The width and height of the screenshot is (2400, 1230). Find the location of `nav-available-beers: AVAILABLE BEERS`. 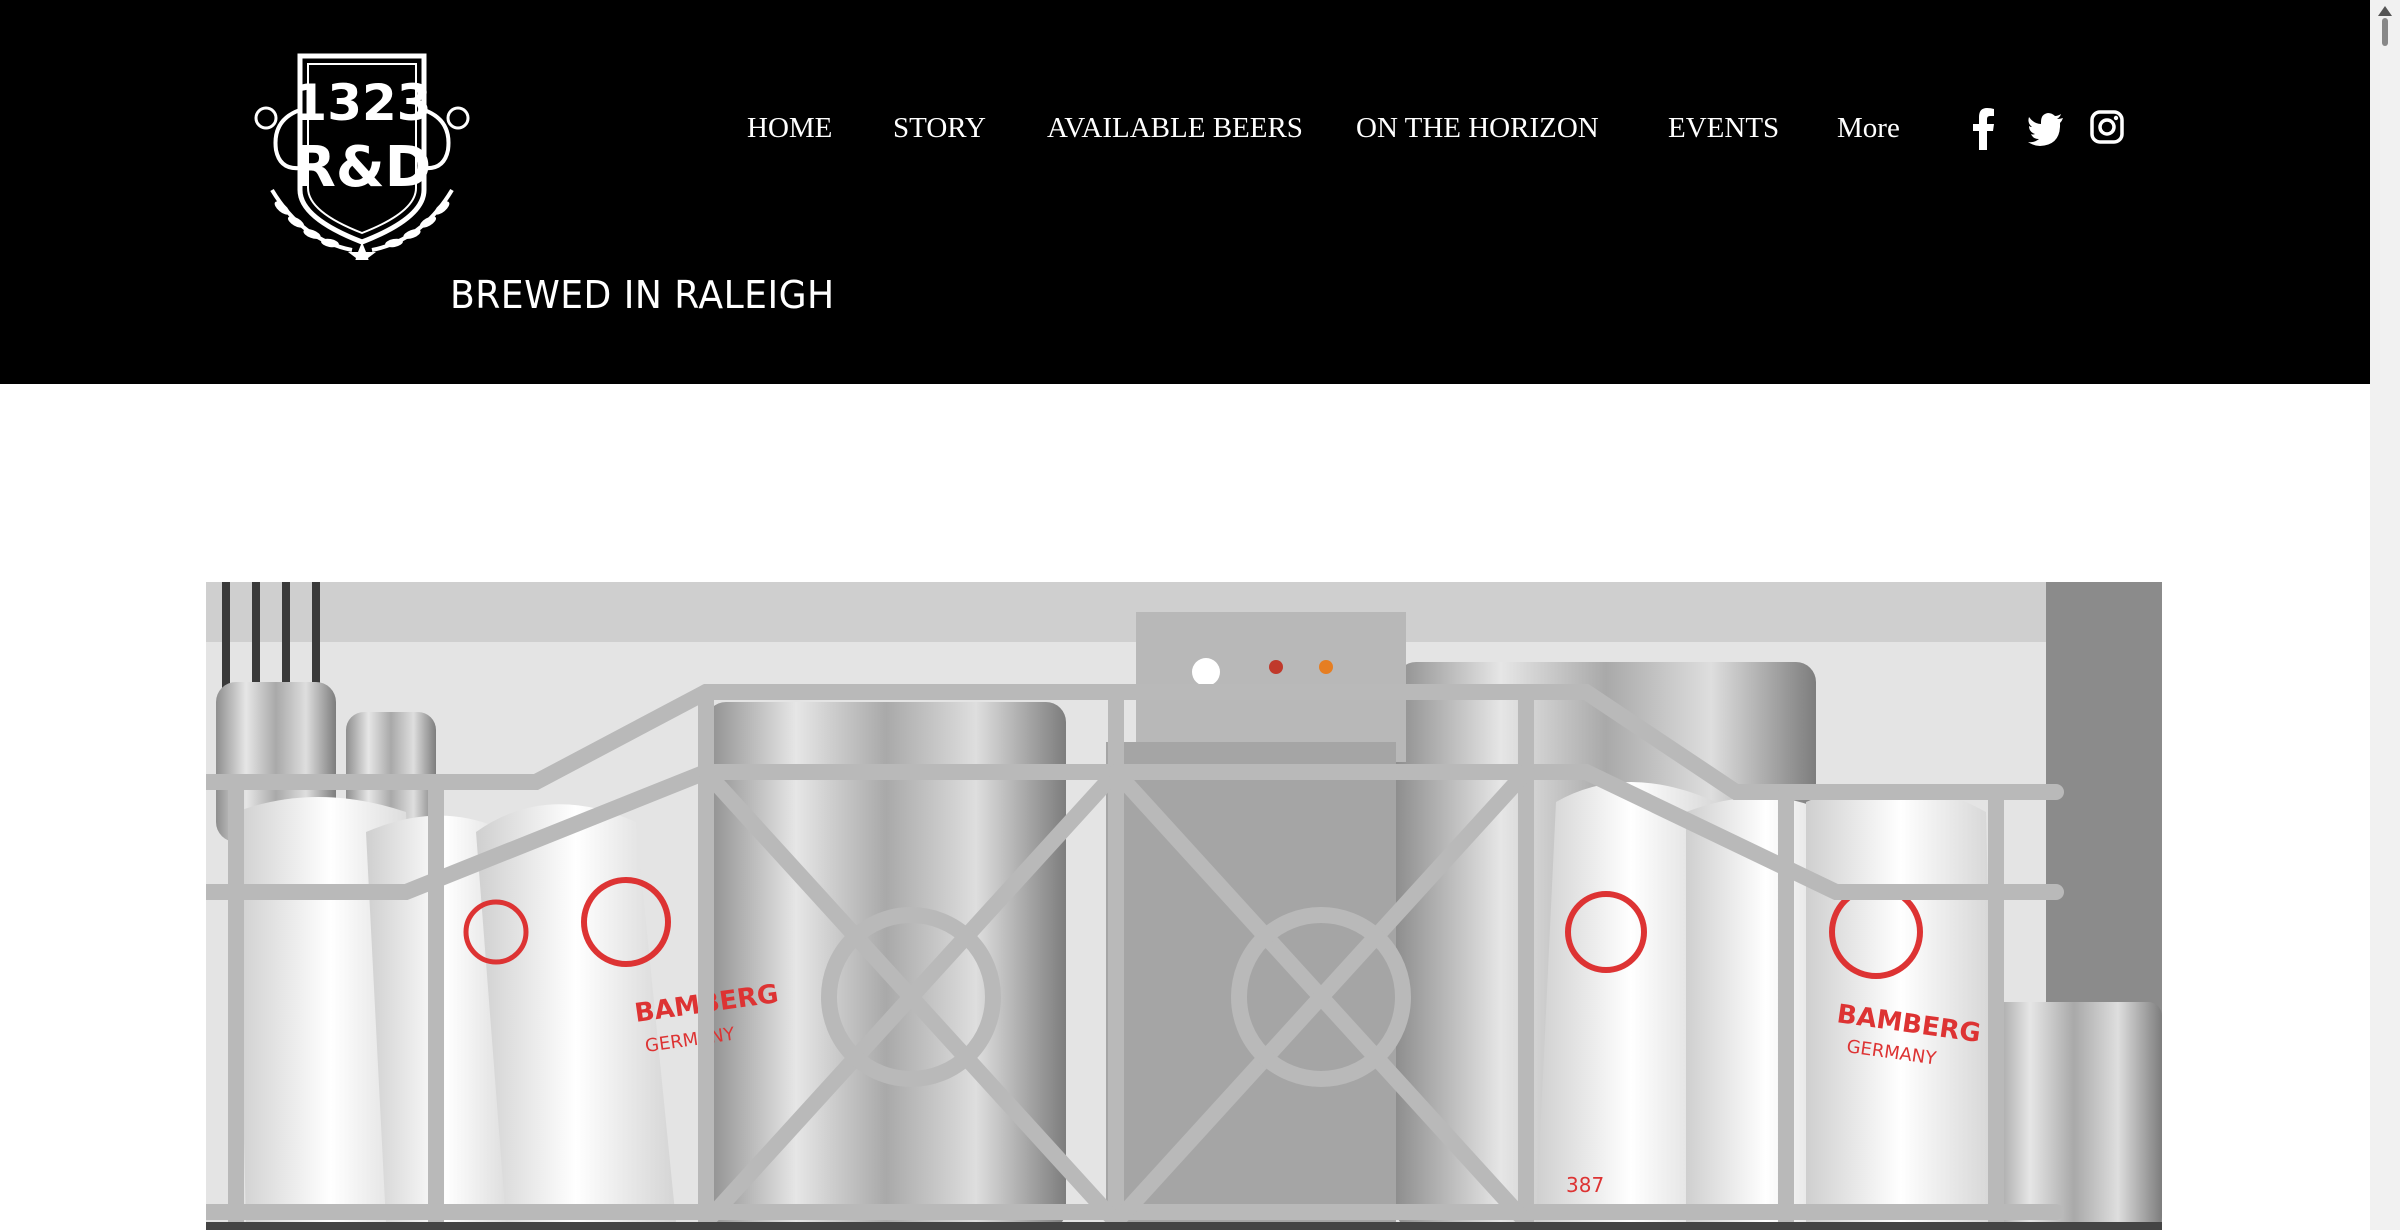

nav-available-beers: AVAILABLE BEERS is located at coordinates (1175, 128).